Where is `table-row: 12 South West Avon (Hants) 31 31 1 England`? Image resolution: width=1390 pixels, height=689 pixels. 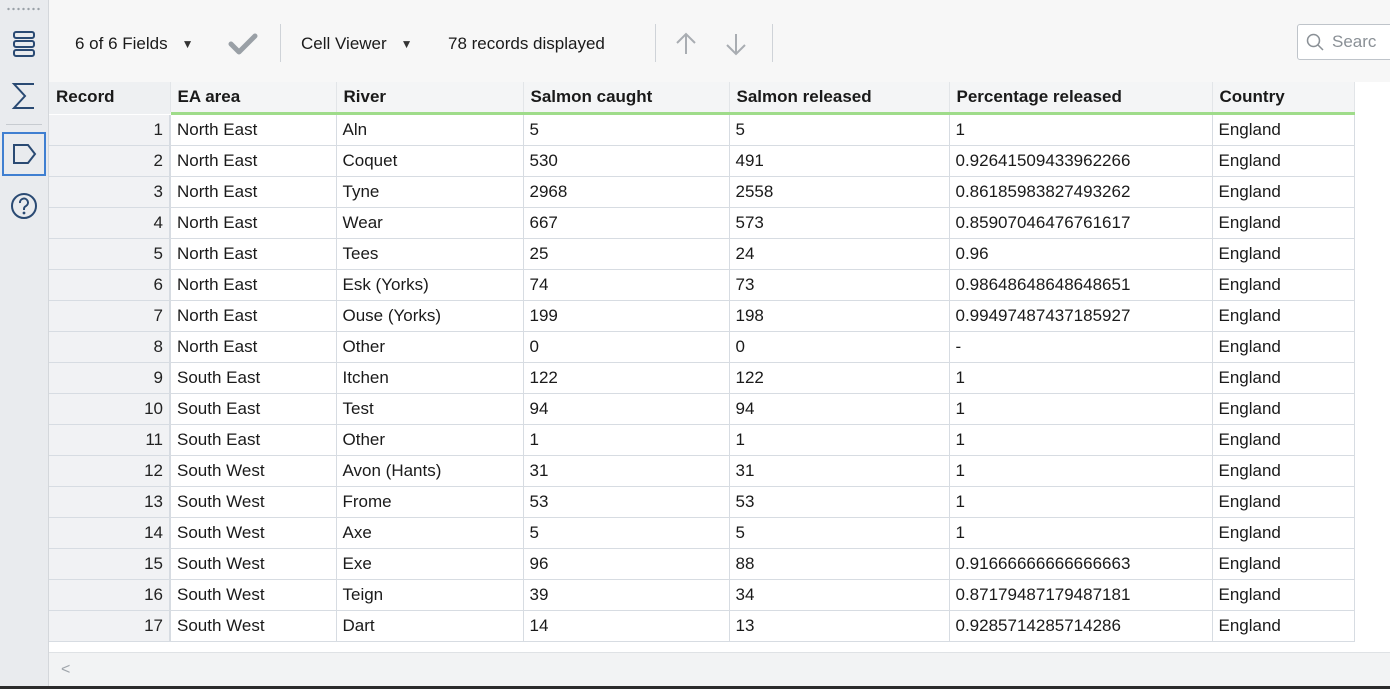 table-row: 12 South West Avon (Hants) 31 31 1 England is located at coordinates (702, 471).